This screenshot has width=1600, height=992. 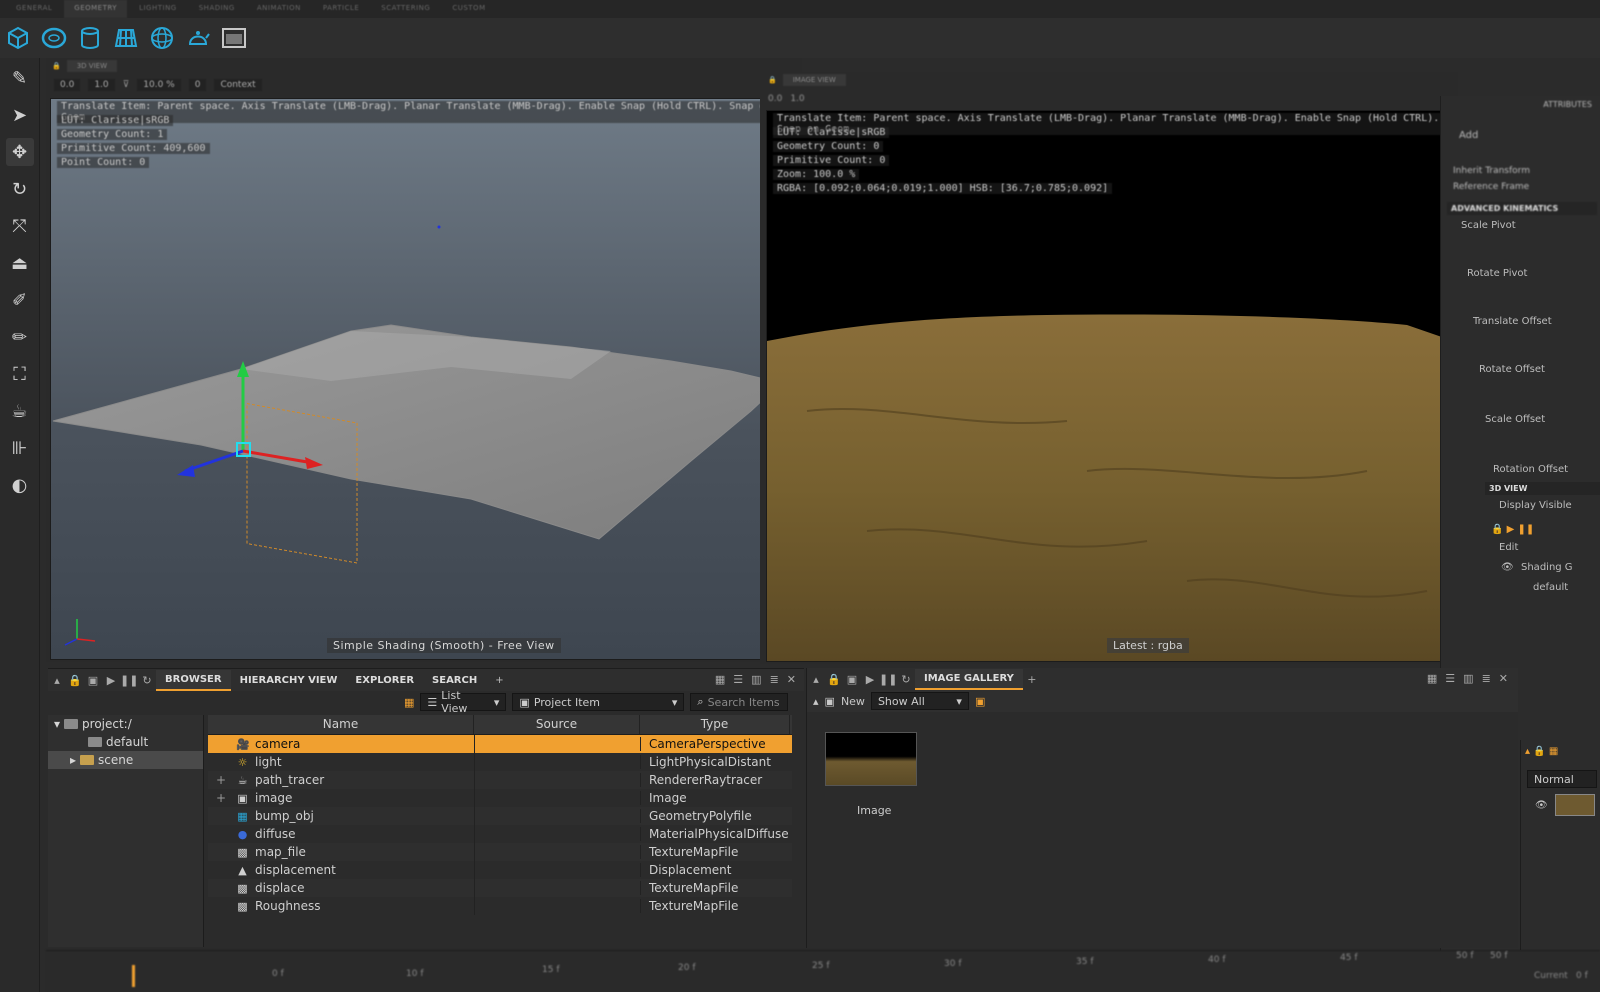 I want to click on brush-icon: ✏, so click(x=20, y=337).